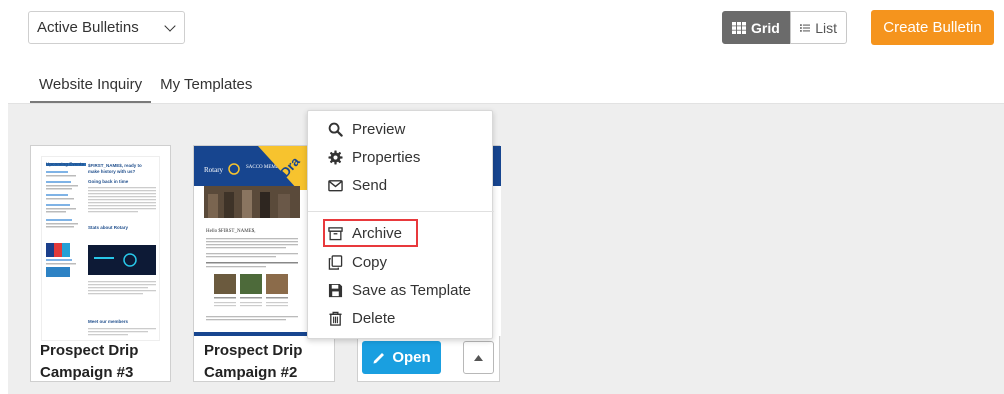 The width and height of the screenshot is (1004, 394). I want to click on grid-label: Grid, so click(765, 27).